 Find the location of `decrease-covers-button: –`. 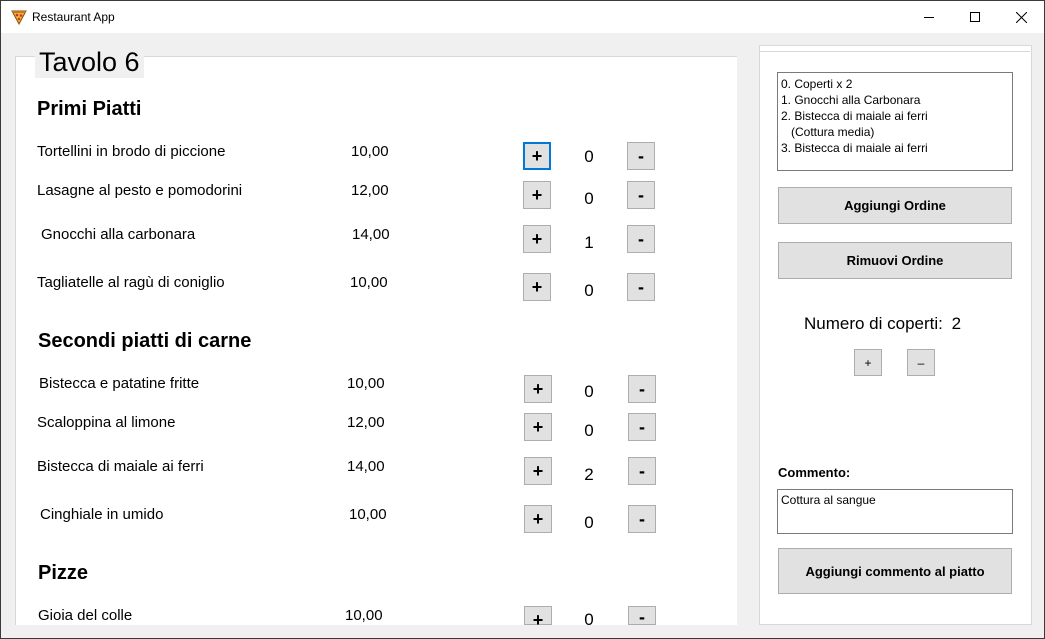

decrease-covers-button: – is located at coordinates (921, 362).